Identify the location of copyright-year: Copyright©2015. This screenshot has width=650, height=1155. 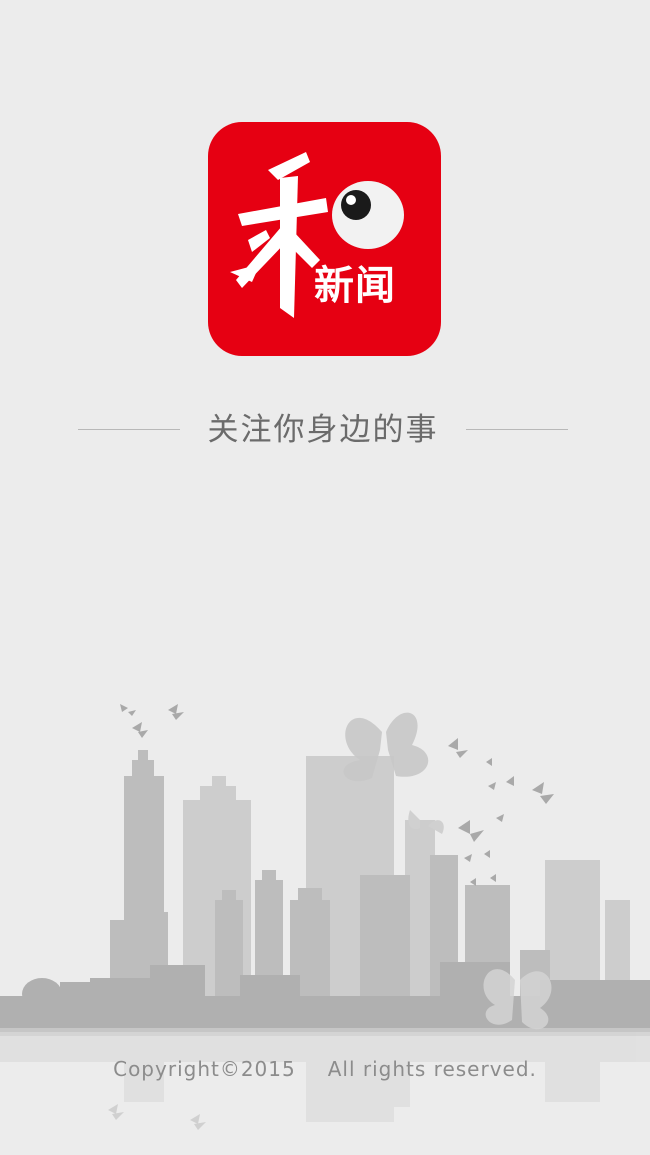
(204, 1069).